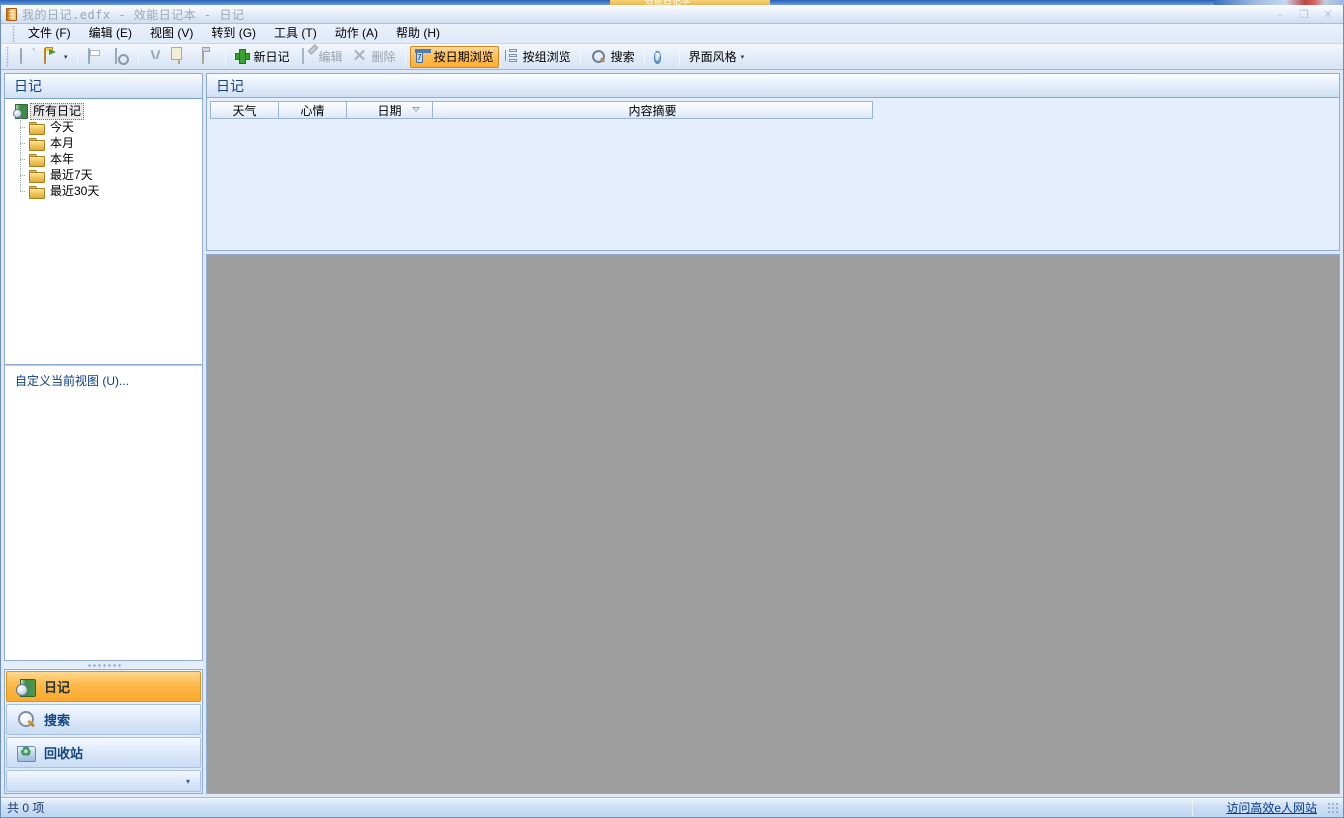  Describe the element at coordinates (1333, 808) in the screenshot. I see `resize-grip` at that location.